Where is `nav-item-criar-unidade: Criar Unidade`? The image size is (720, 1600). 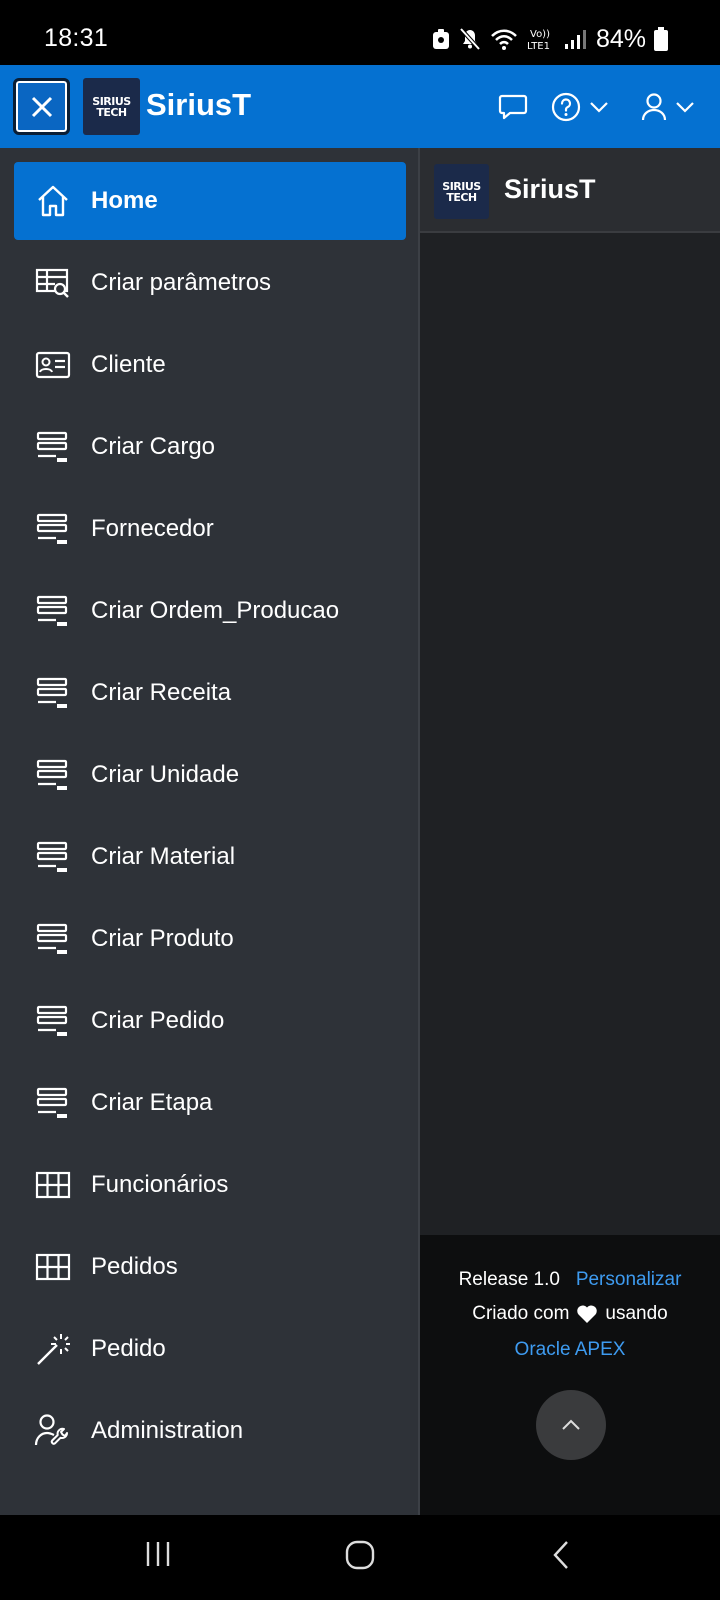 nav-item-criar-unidade: Criar Unidade is located at coordinates (210, 775).